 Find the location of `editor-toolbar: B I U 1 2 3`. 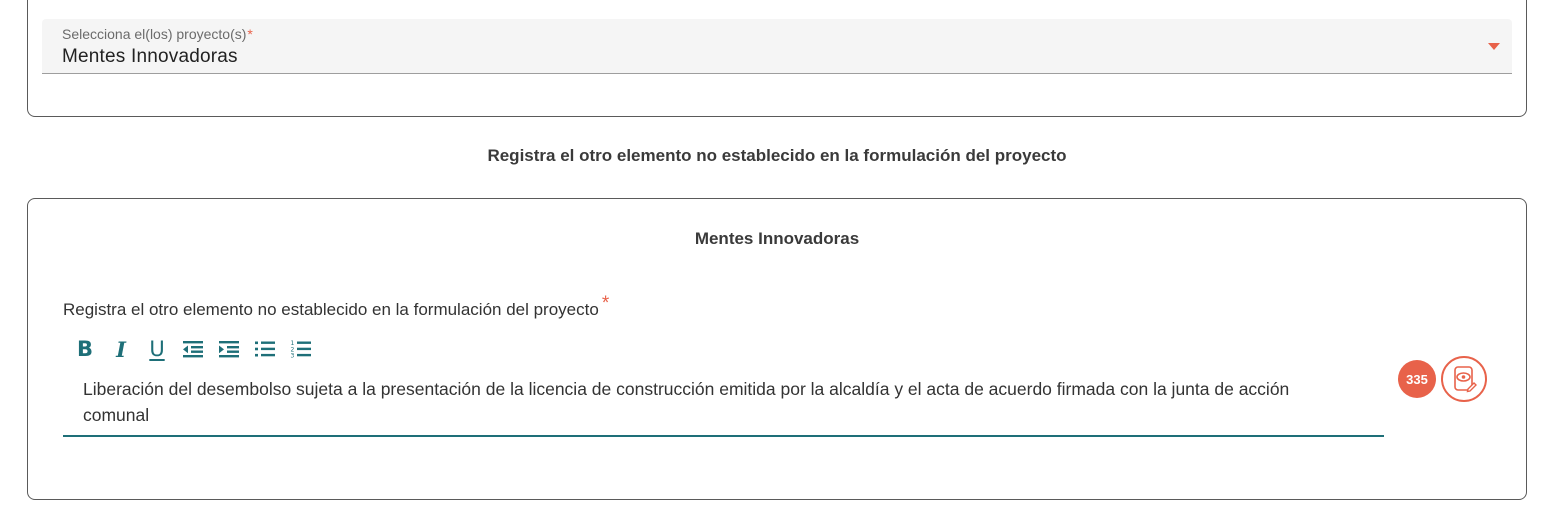

editor-toolbar: B I U 1 2 3 is located at coordinates (193, 349).